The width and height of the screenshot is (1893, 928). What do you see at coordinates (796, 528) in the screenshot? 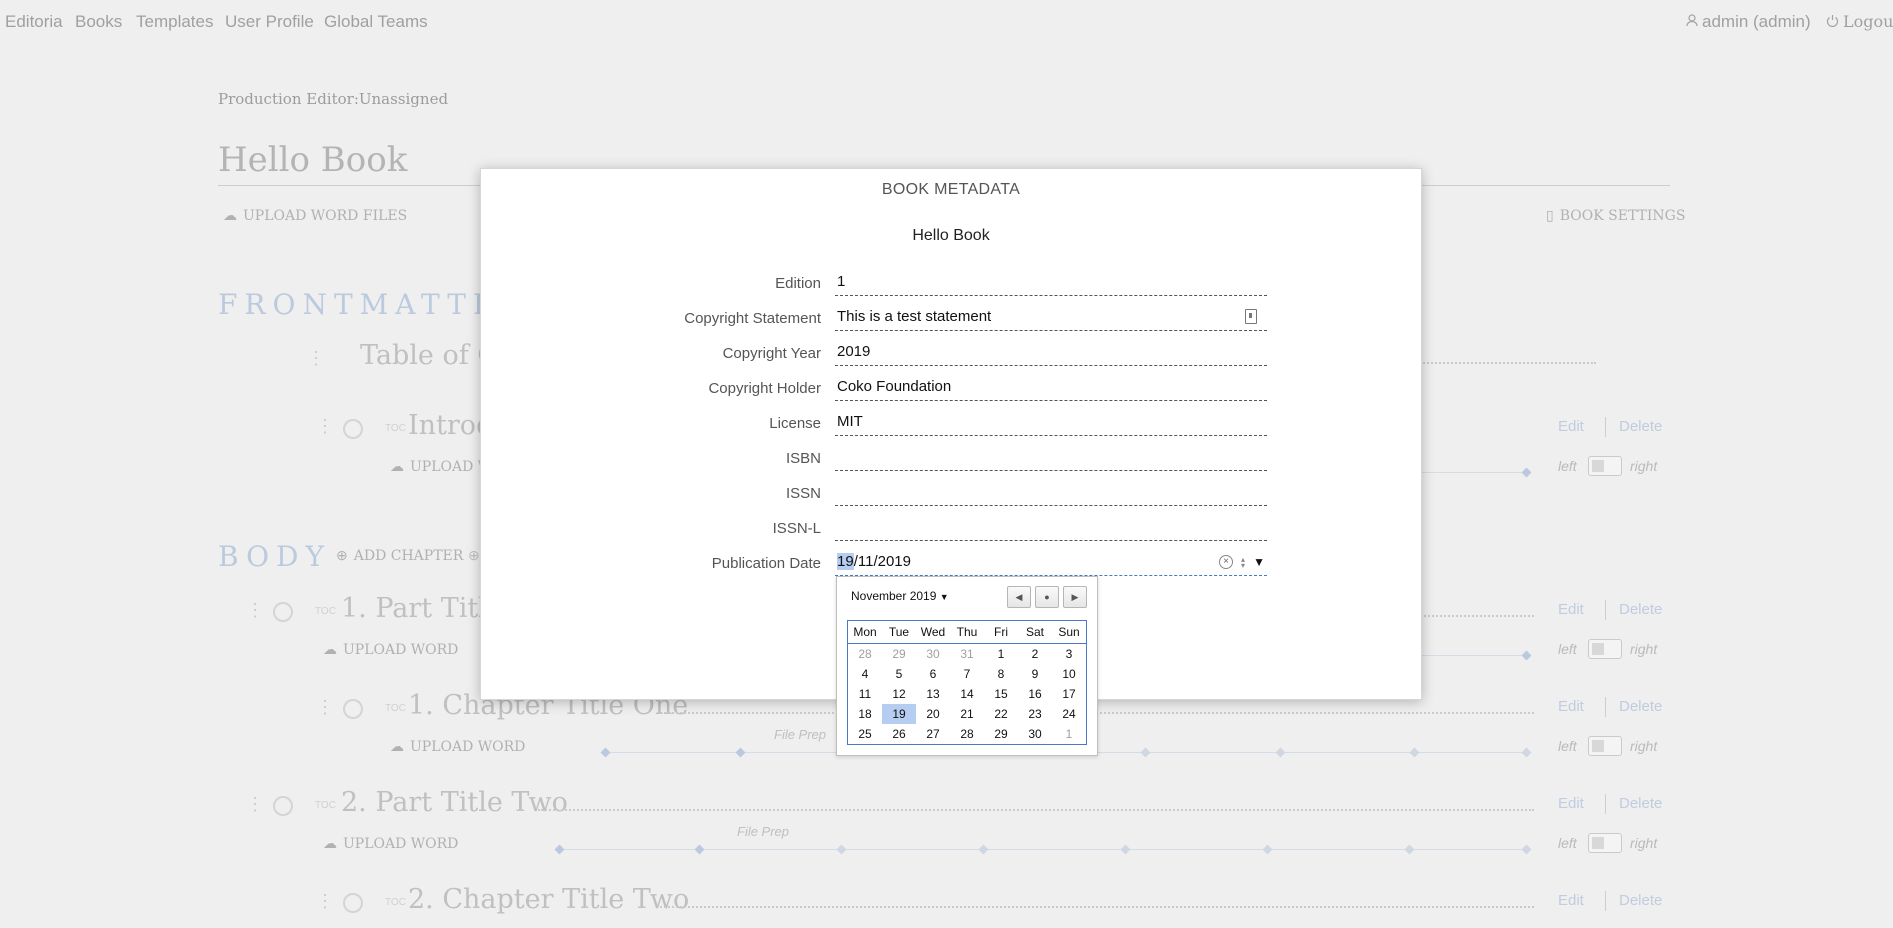
I see `issn-l-label: ISSN-L` at bounding box center [796, 528].